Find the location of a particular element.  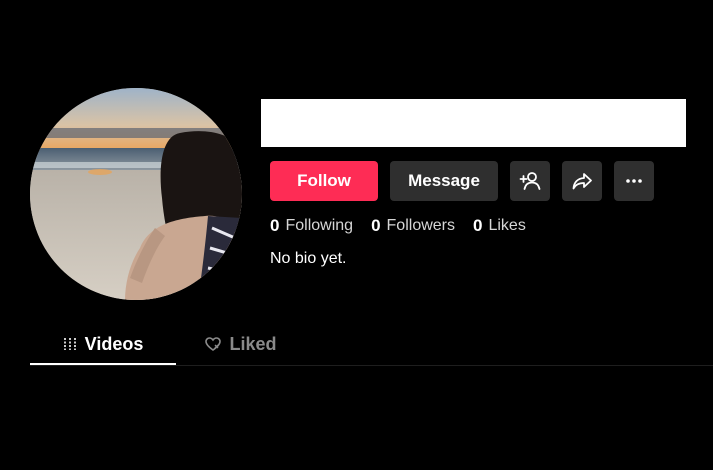

likes-label: Likes is located at coordinates (507, 225).